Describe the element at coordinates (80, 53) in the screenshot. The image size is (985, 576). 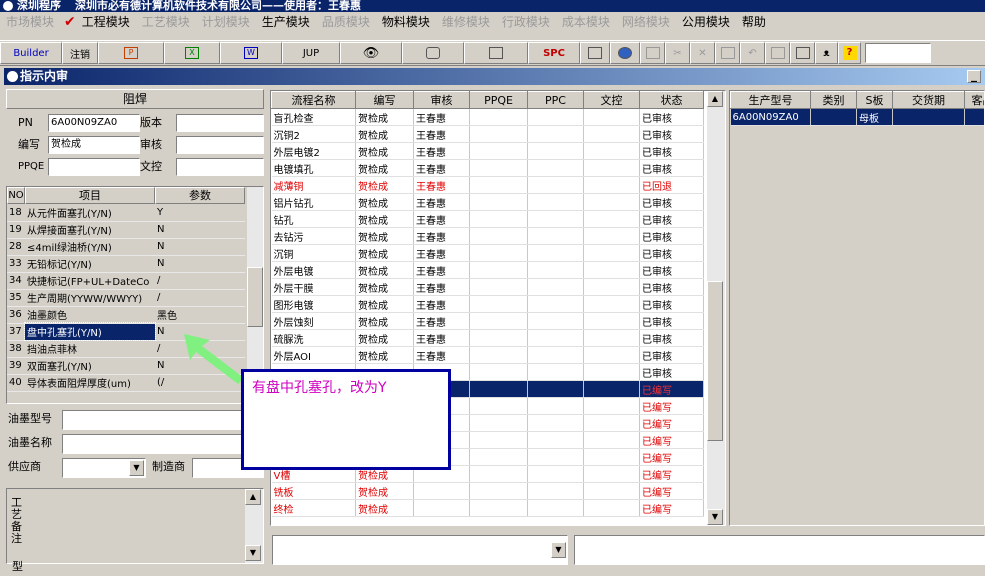
I see `logout-button: 注销` at that location.